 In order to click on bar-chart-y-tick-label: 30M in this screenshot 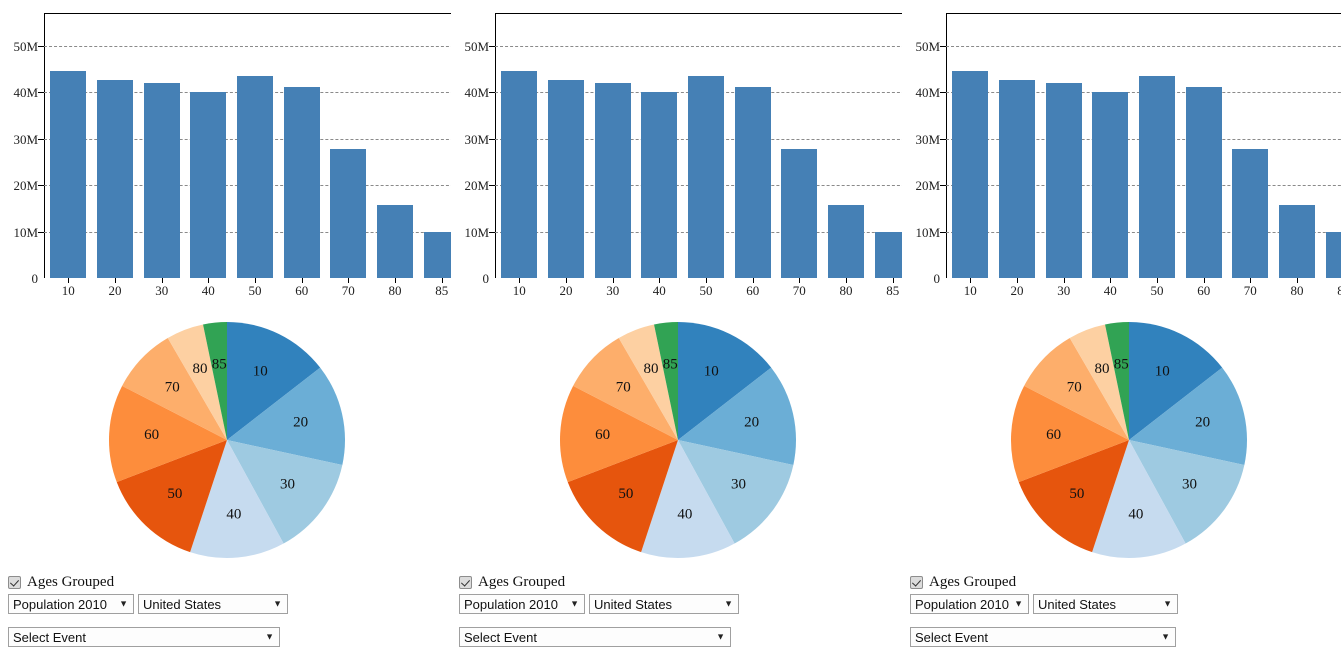, I will do `click(927, 139)`.